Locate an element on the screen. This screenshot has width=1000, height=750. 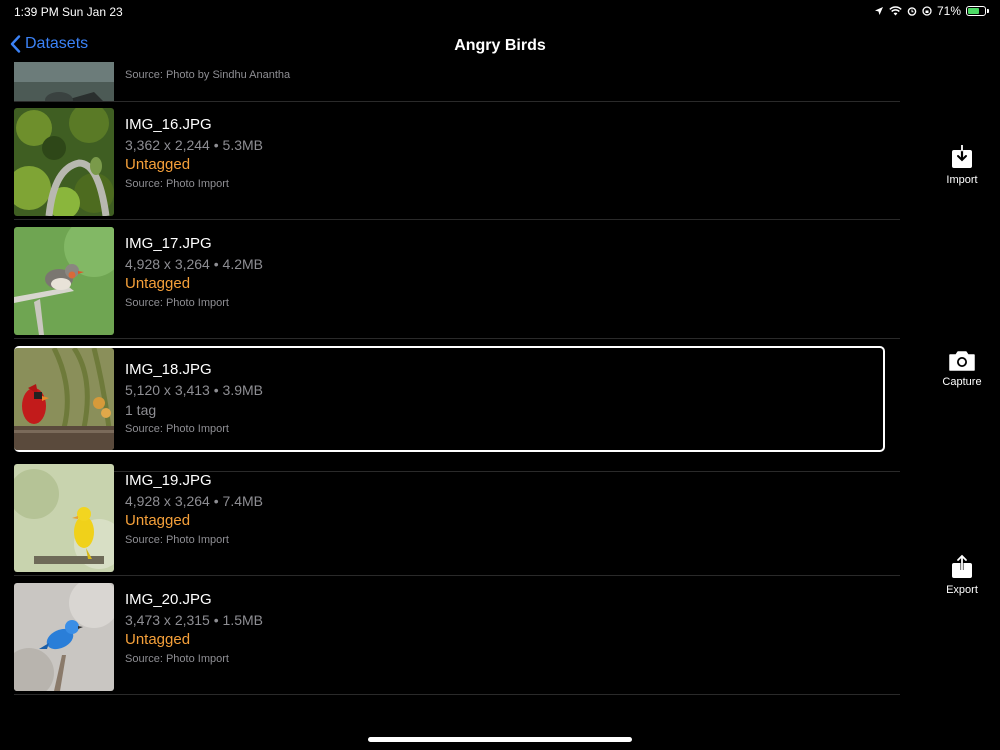
status-icons: 71% is located at coordinates (931, 11).